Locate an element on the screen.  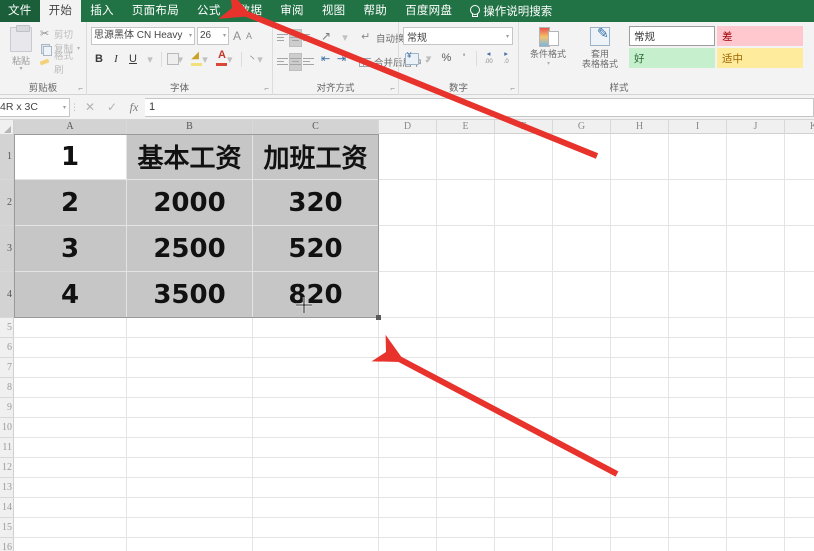
cell-H13 is located at coordinates (640, 488).